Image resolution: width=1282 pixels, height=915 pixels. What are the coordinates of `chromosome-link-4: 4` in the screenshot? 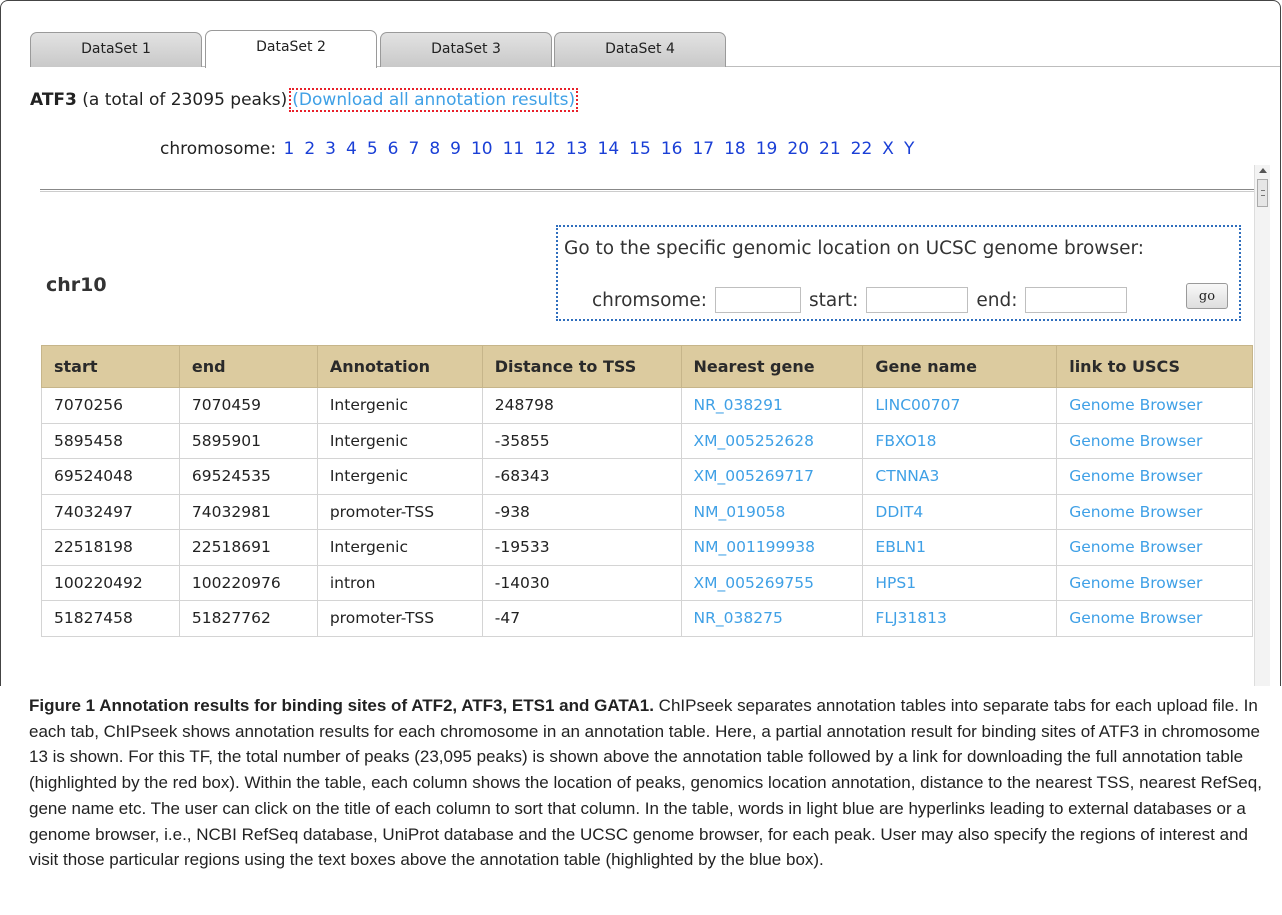 It's located at (351, 149).